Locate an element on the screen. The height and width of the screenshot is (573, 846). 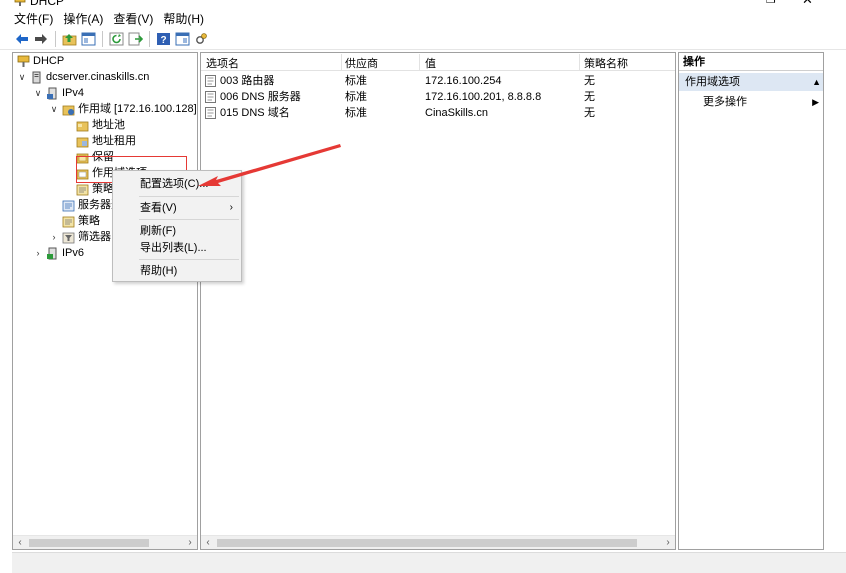
submenu-arrow-icon: ▶ is located at coordinates (815, 102).